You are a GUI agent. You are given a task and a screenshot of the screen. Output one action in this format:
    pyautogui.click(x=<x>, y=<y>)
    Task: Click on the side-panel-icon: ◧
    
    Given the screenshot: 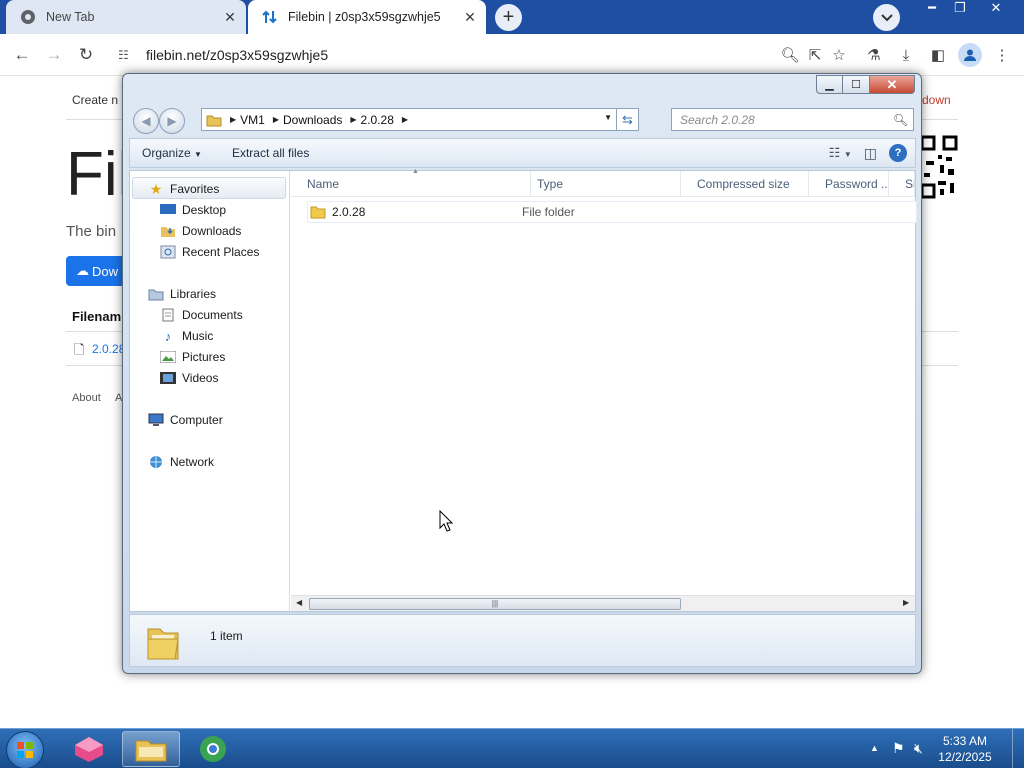 What is the action you would take?
    pyautogui.click(x=938, y=55)
    